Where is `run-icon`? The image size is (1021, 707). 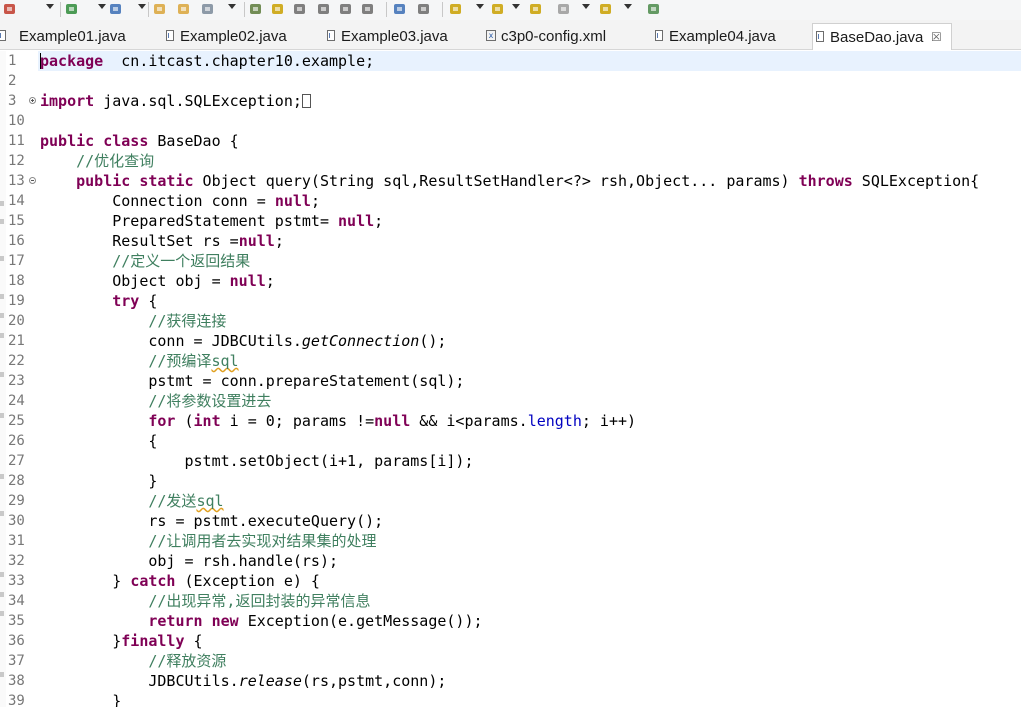 run-icon is located at coordinates (72, 9).